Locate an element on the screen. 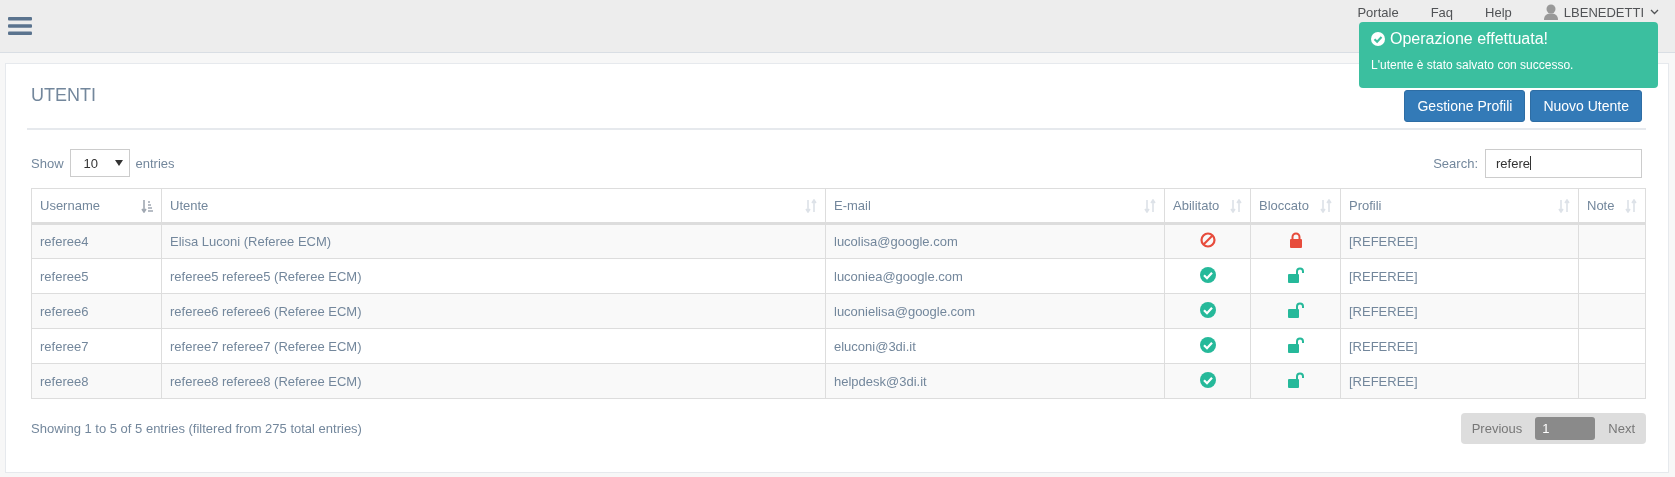 The width and height of the screenshot is (1675, 477). entries-select: 10 is located at coordinates (99, 163).